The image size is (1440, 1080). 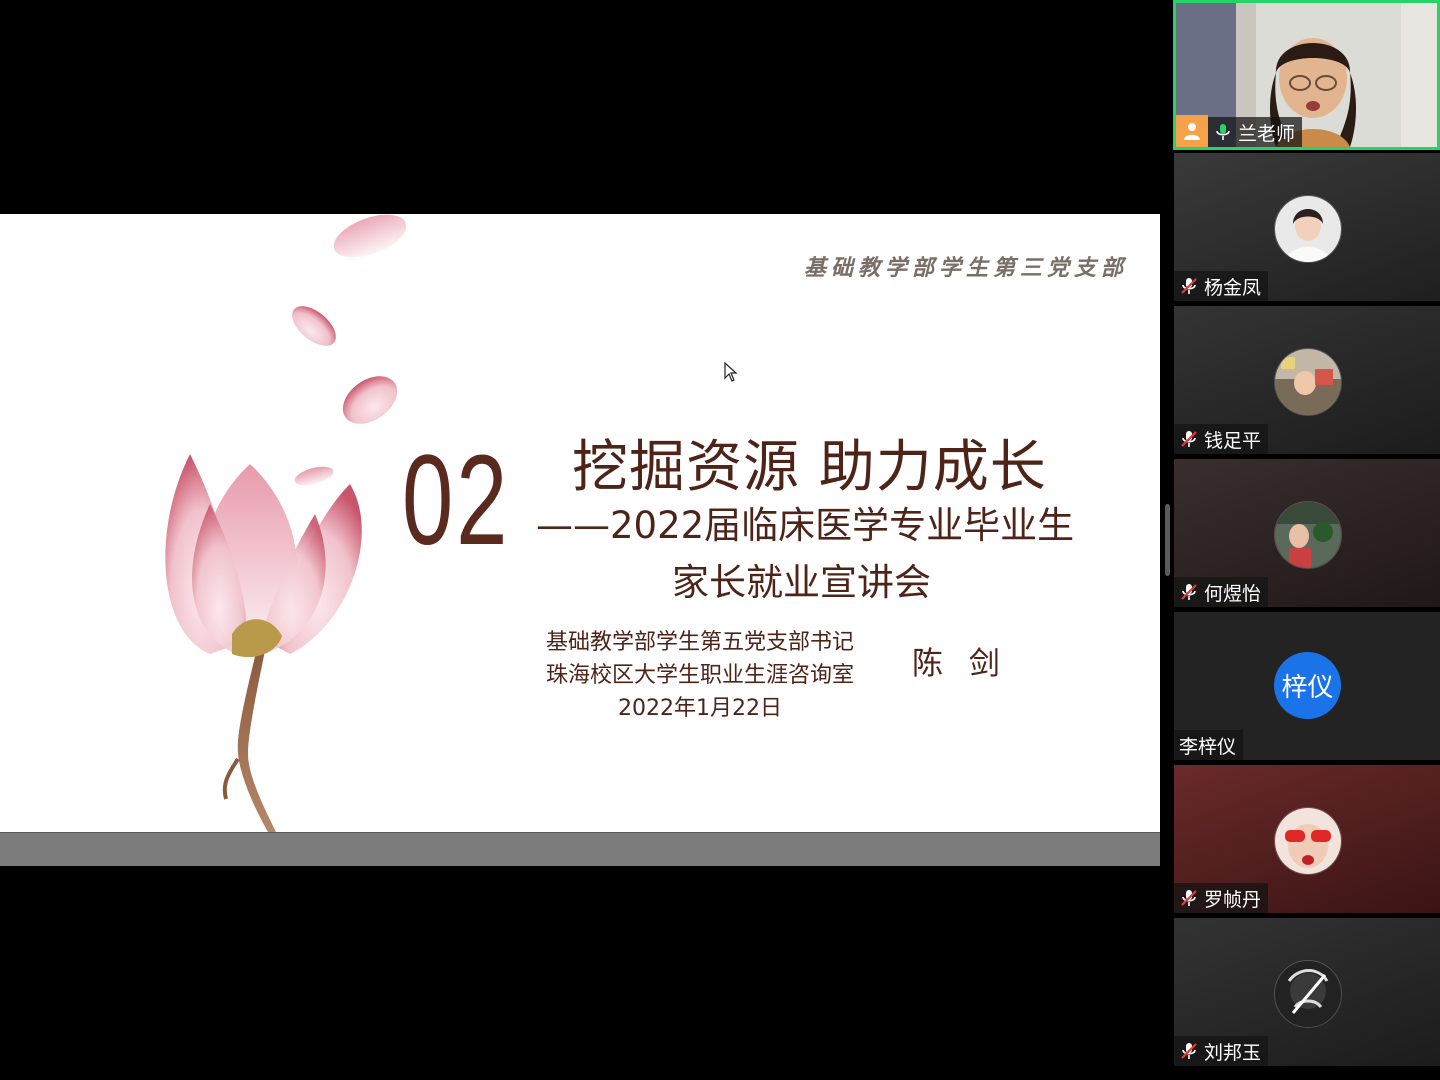 I want to click on presenter-name: 陈 剑, so click(x=960, y=664).